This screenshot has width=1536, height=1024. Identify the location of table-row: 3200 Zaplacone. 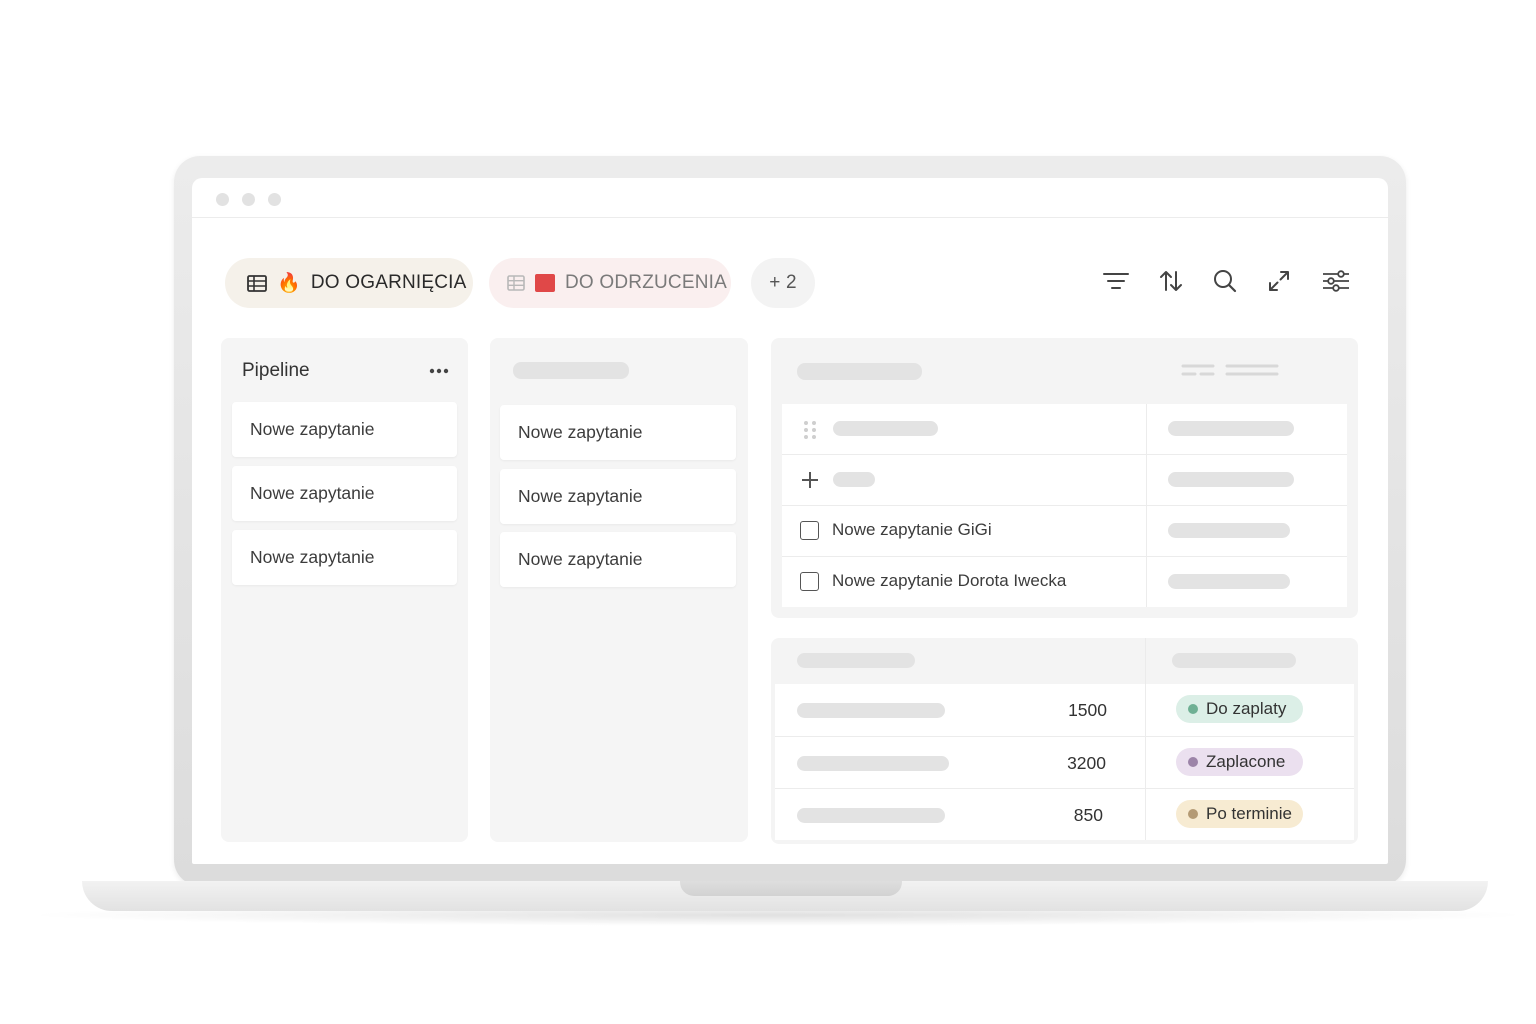
(1064, 762).